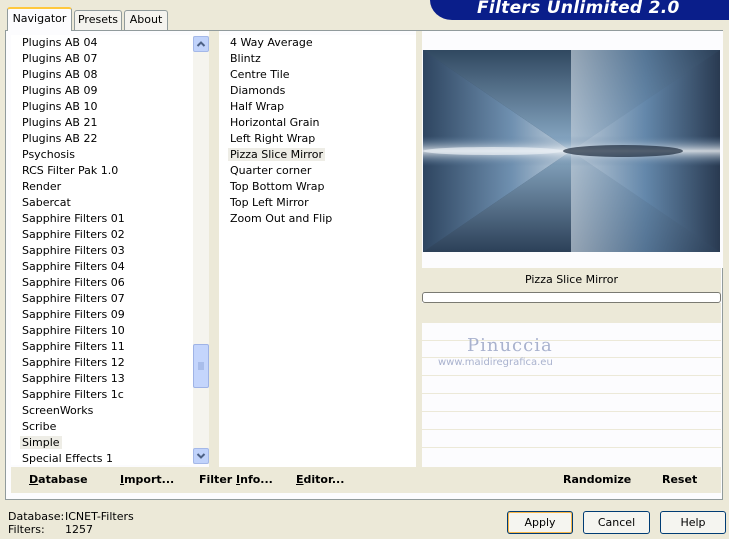 This screenshot has height=539, width=729. I want to click on tab-about: About, so click(146, 20).